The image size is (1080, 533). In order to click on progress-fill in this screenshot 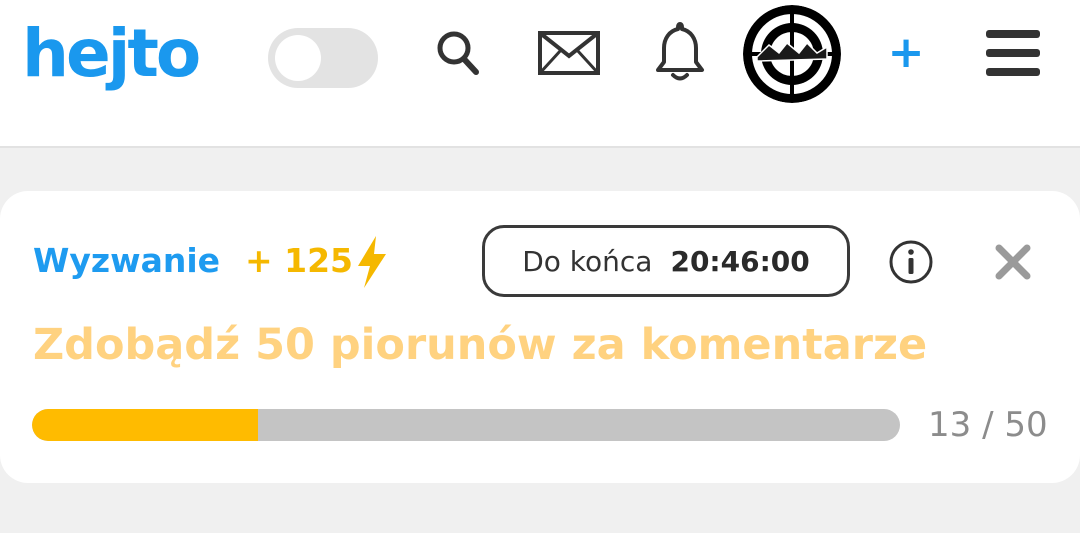, I will do `click(145, 425)`.